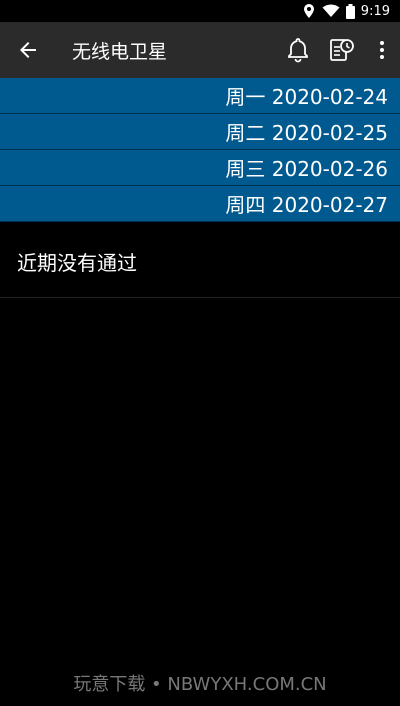 This screenshot has width=400, height=706. What do you see at coordinates (200, 11) in the screenshot?
I see `status-bar: 9:19` at bounding box center [200, 11].